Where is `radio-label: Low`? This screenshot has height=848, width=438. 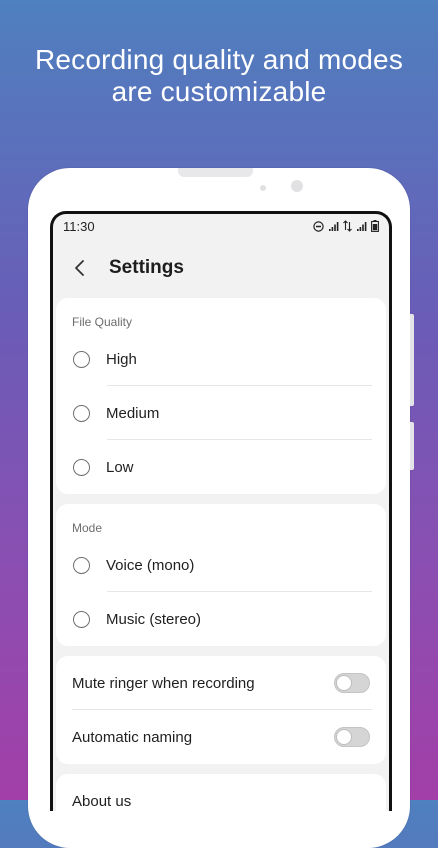 radio-label: Low is located at coordinates (120, 467).